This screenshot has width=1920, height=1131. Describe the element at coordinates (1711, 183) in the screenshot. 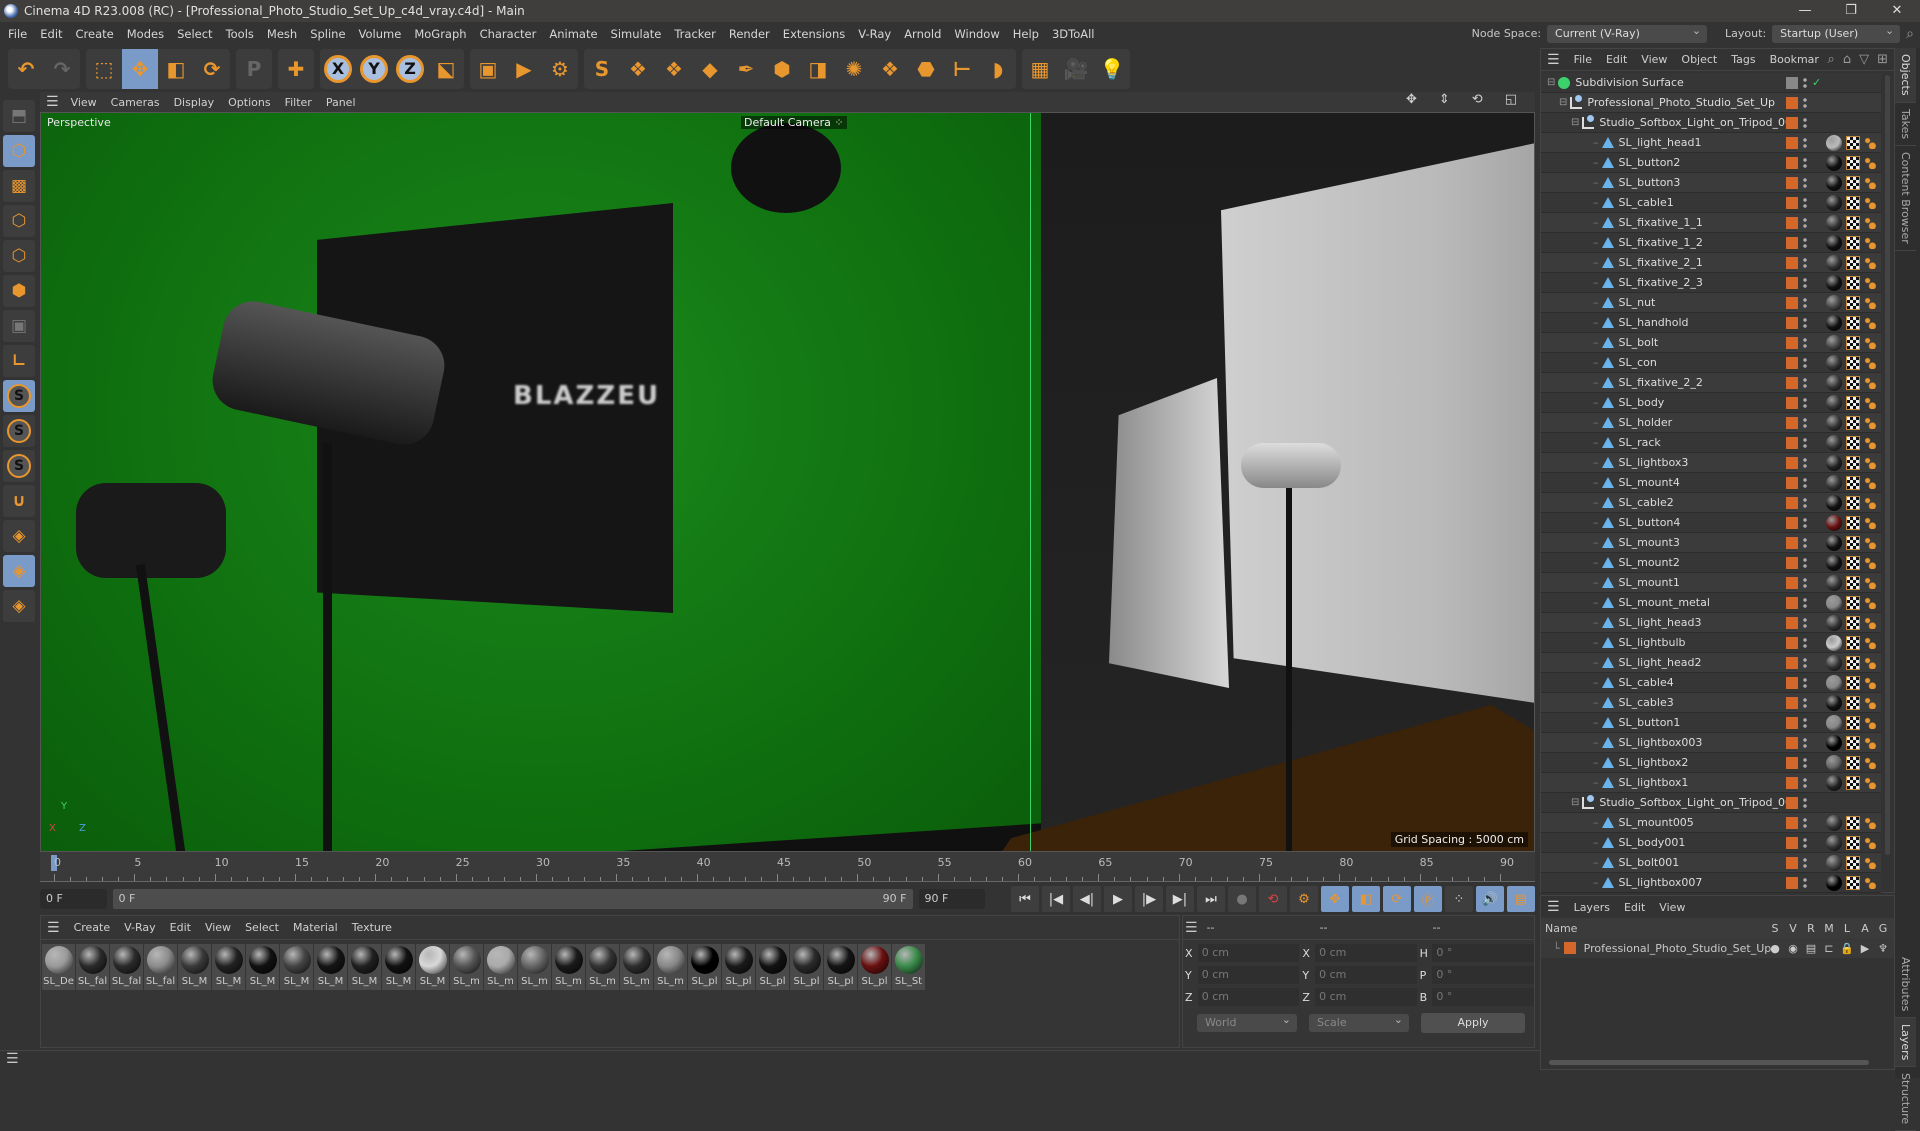

I see `object-row: – SL_button3` at that location.